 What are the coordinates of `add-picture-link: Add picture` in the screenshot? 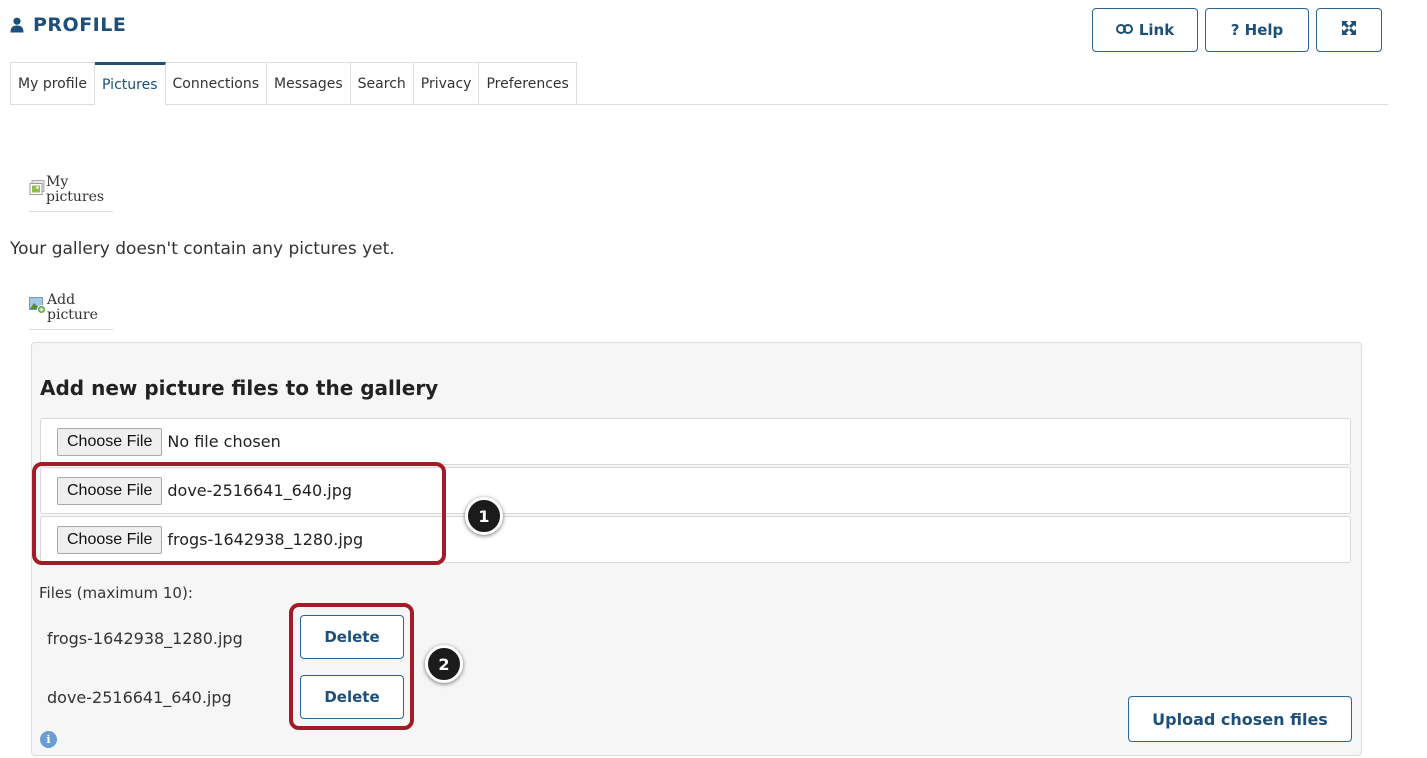 It's located at (63, 308).